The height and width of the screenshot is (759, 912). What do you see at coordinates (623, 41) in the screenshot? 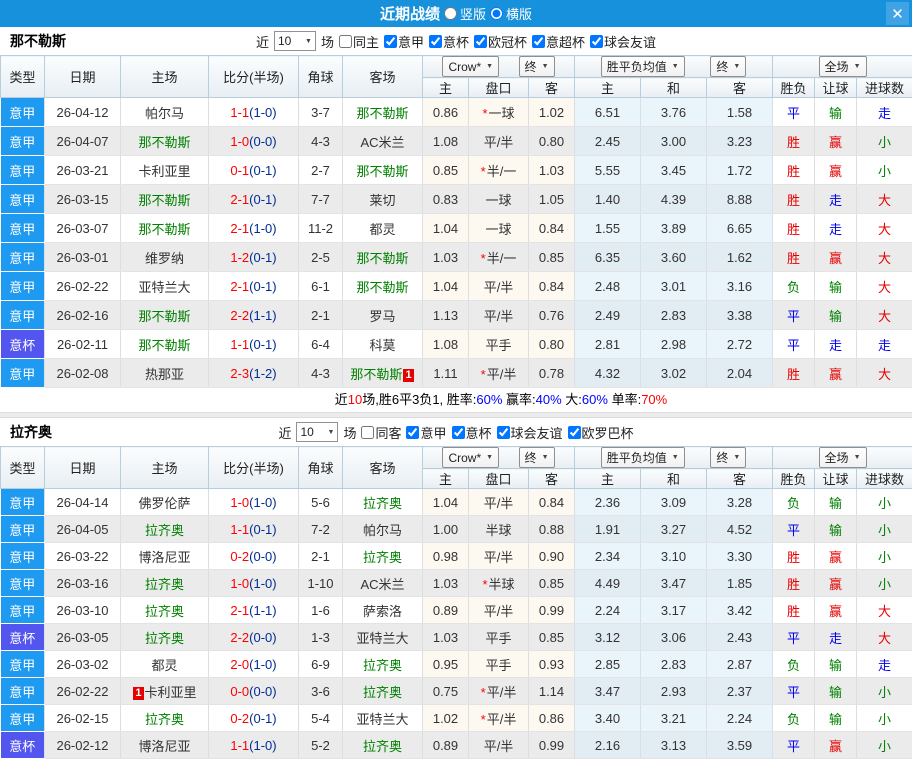
I see `filter-checkbox-5: 球会友谊` at bounding box center [623, 41].